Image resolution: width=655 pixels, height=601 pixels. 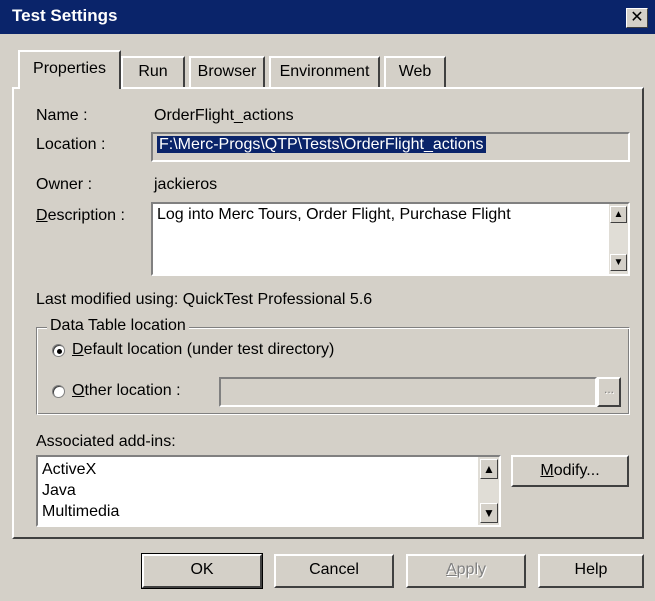 I want to click on tab-properties: Properties, so click(x=69, y=69).